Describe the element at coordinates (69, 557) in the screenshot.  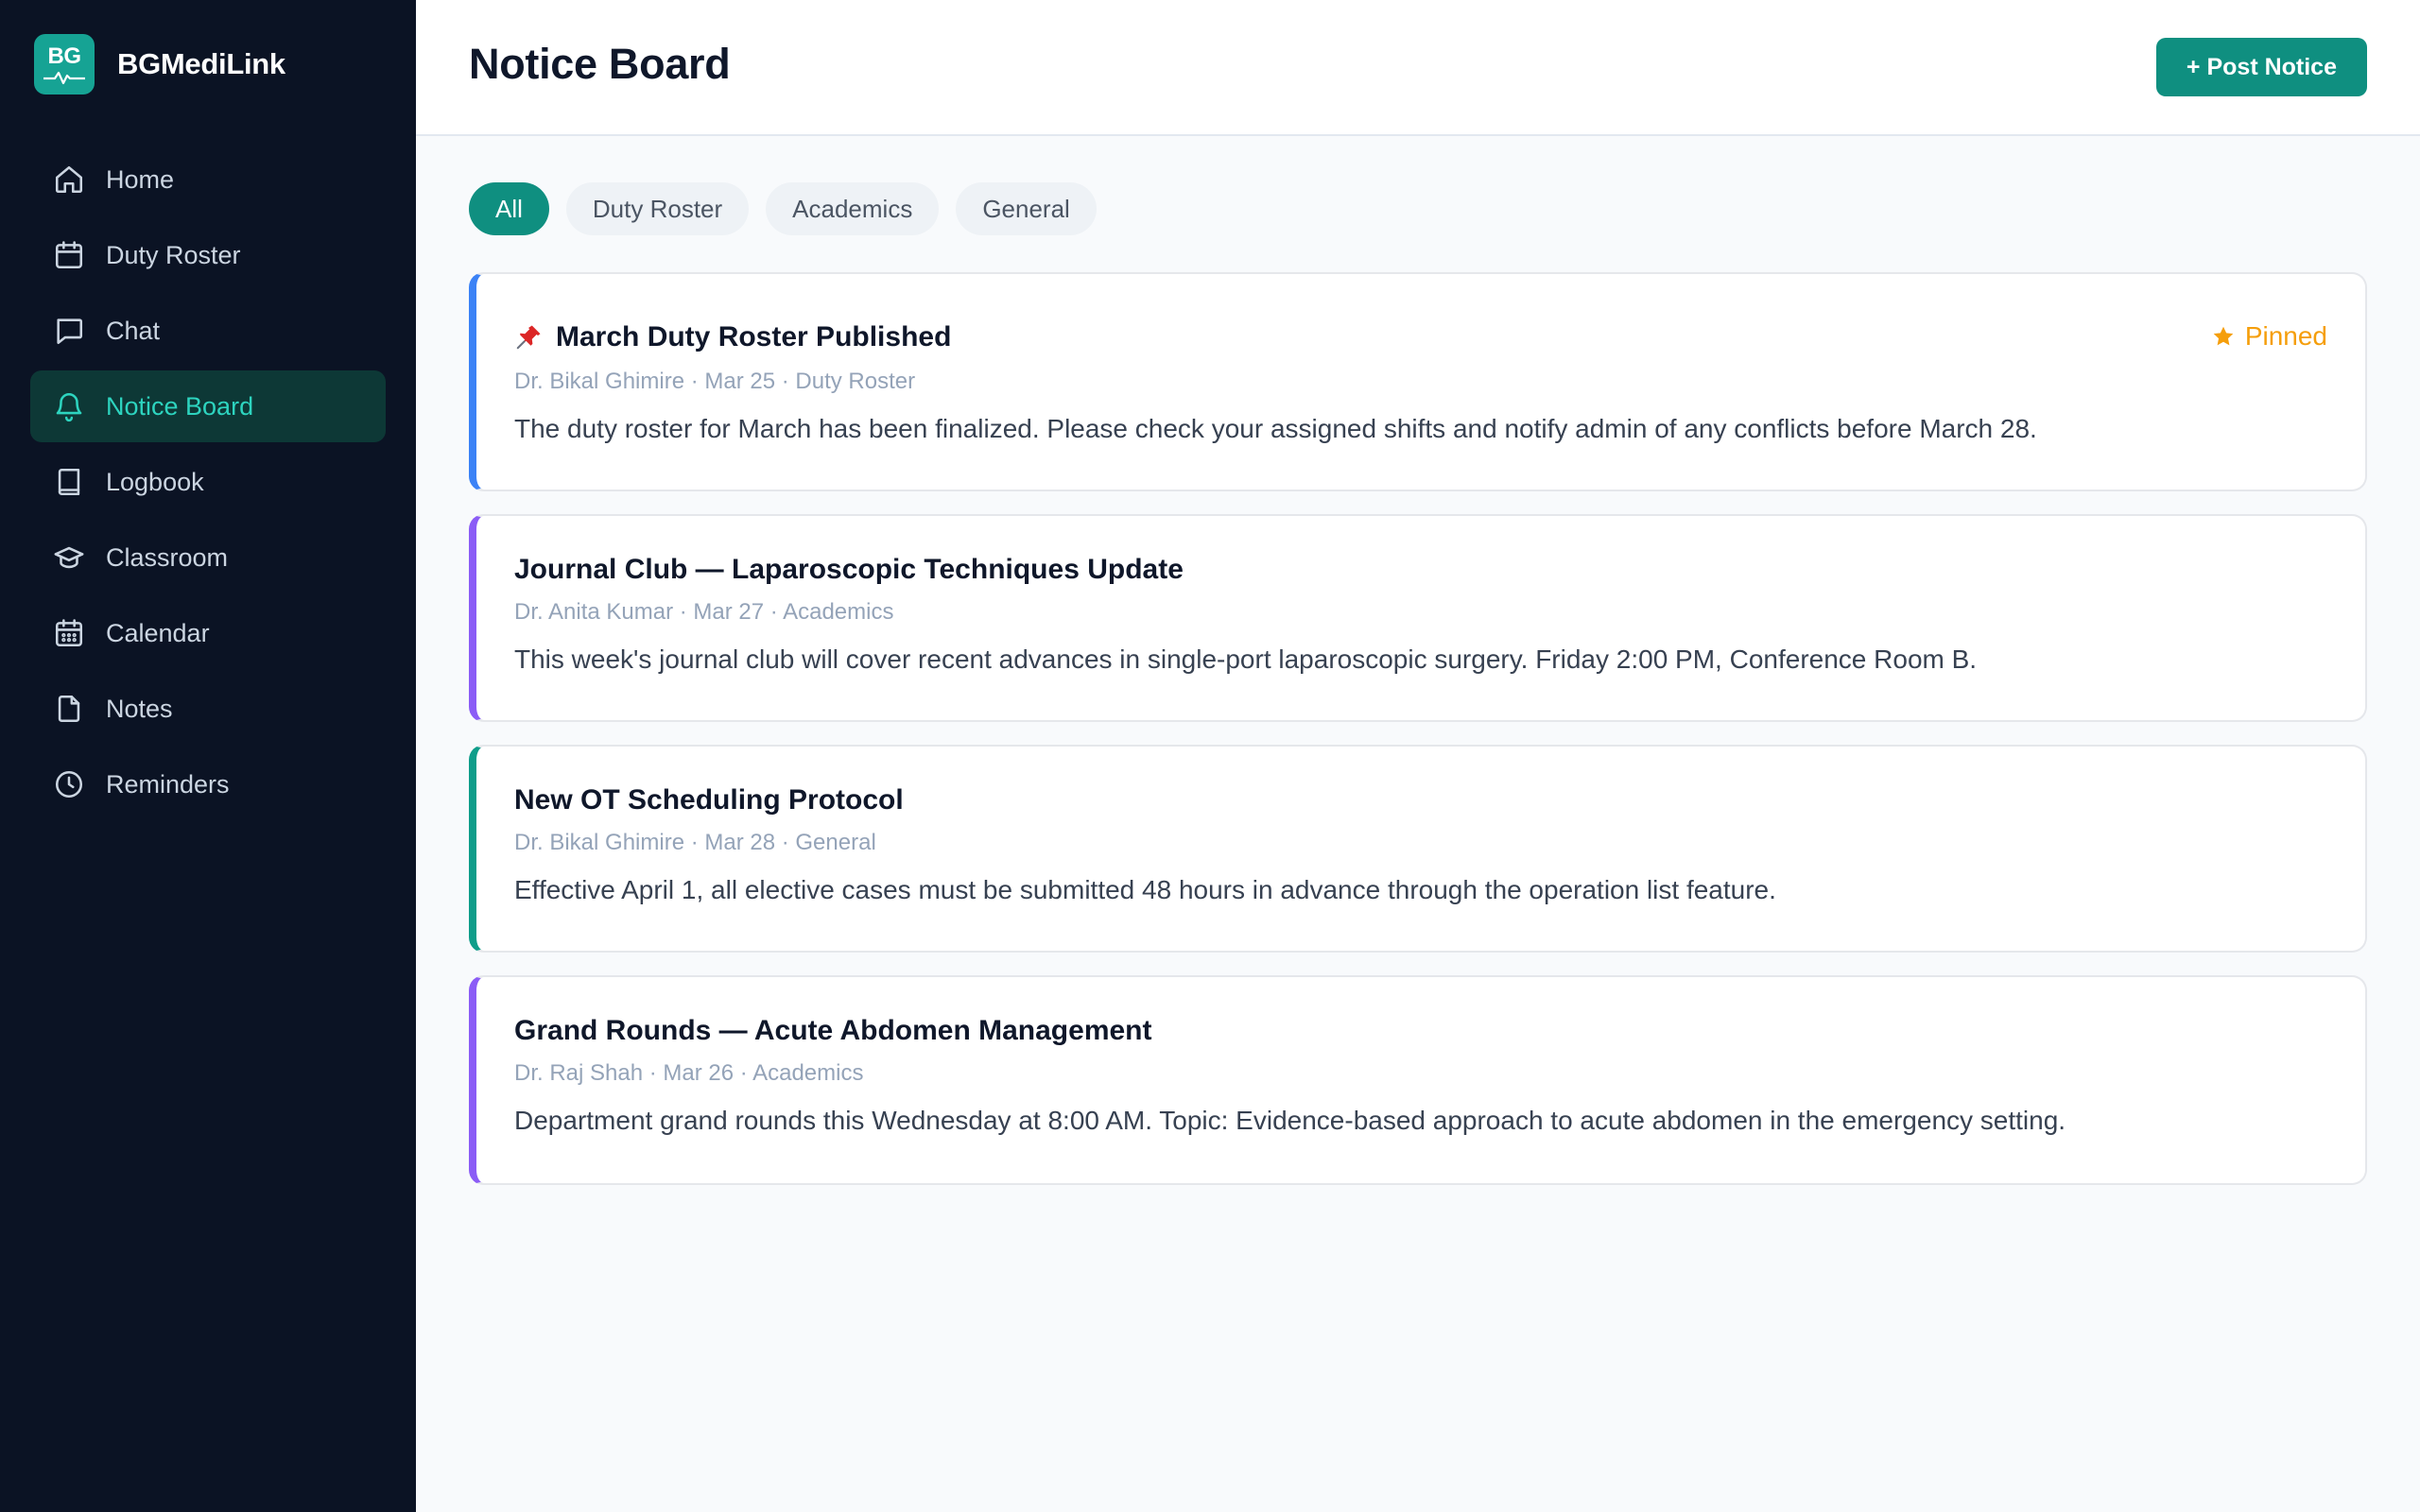
I see `graduation-cap-icon` at that location.